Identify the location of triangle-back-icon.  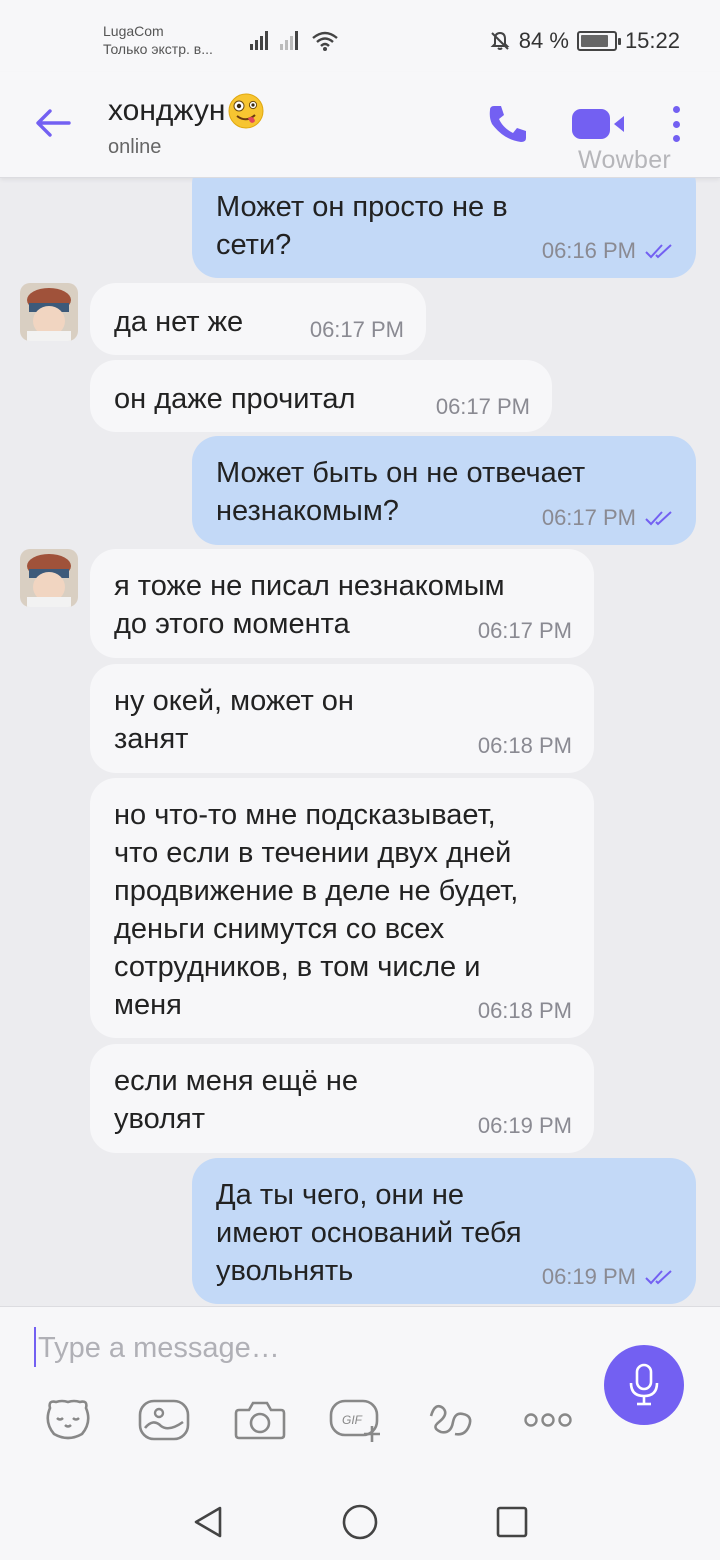
(208, 1522).